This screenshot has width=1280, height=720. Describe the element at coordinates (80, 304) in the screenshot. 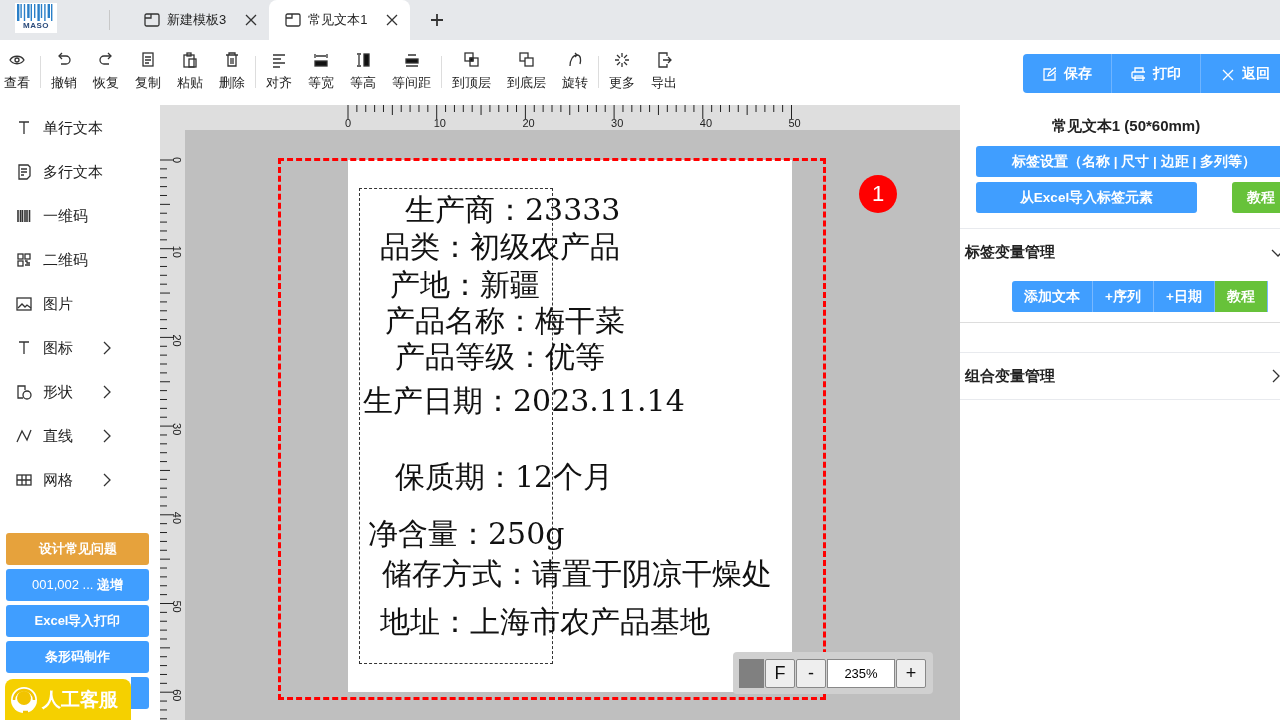

I see `sidebar-item: 图片` at that location.